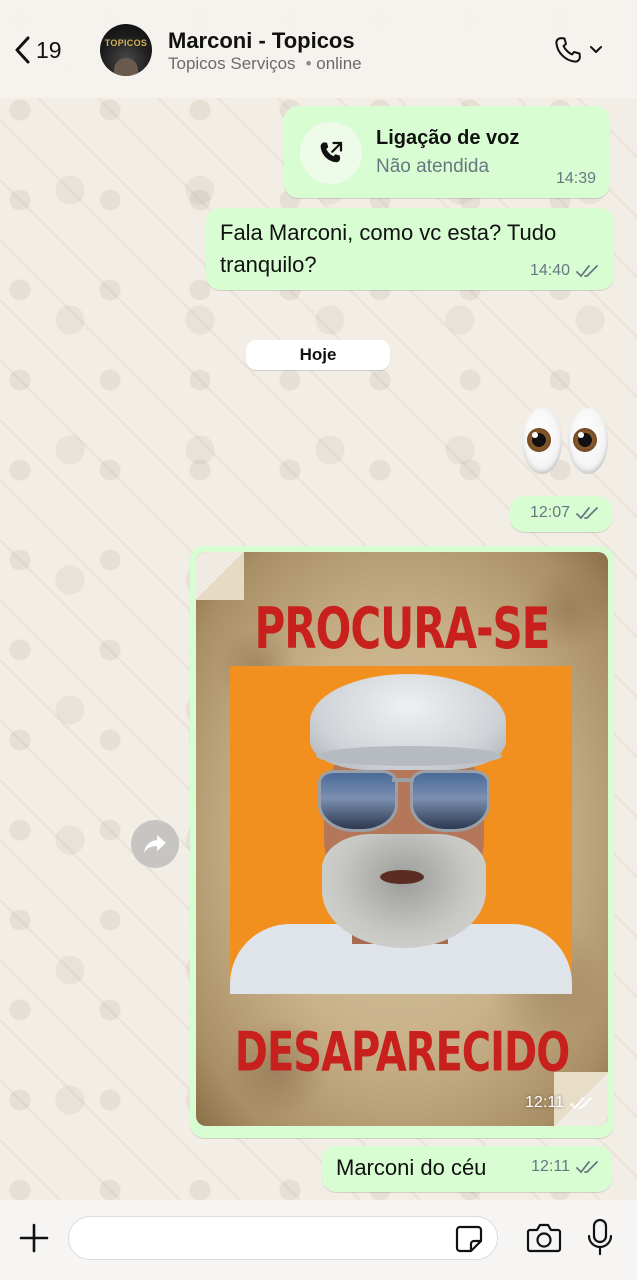  What do you see at coordinates (261, 41) in the screenshot?
I see `contact-name: Marconi - Topicos` at bounding box center [261, 41].